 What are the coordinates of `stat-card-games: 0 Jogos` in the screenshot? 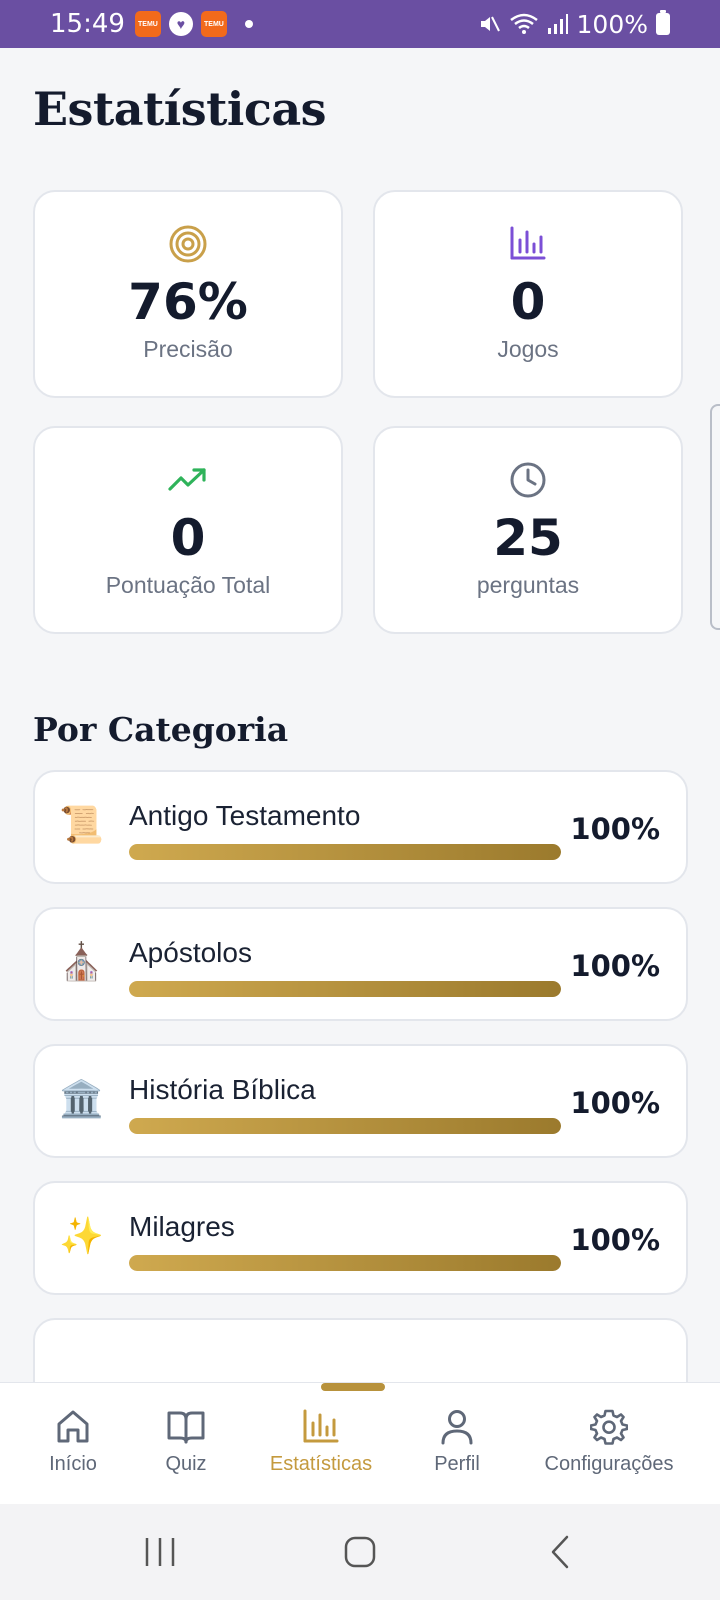 It's located at (528, 294).